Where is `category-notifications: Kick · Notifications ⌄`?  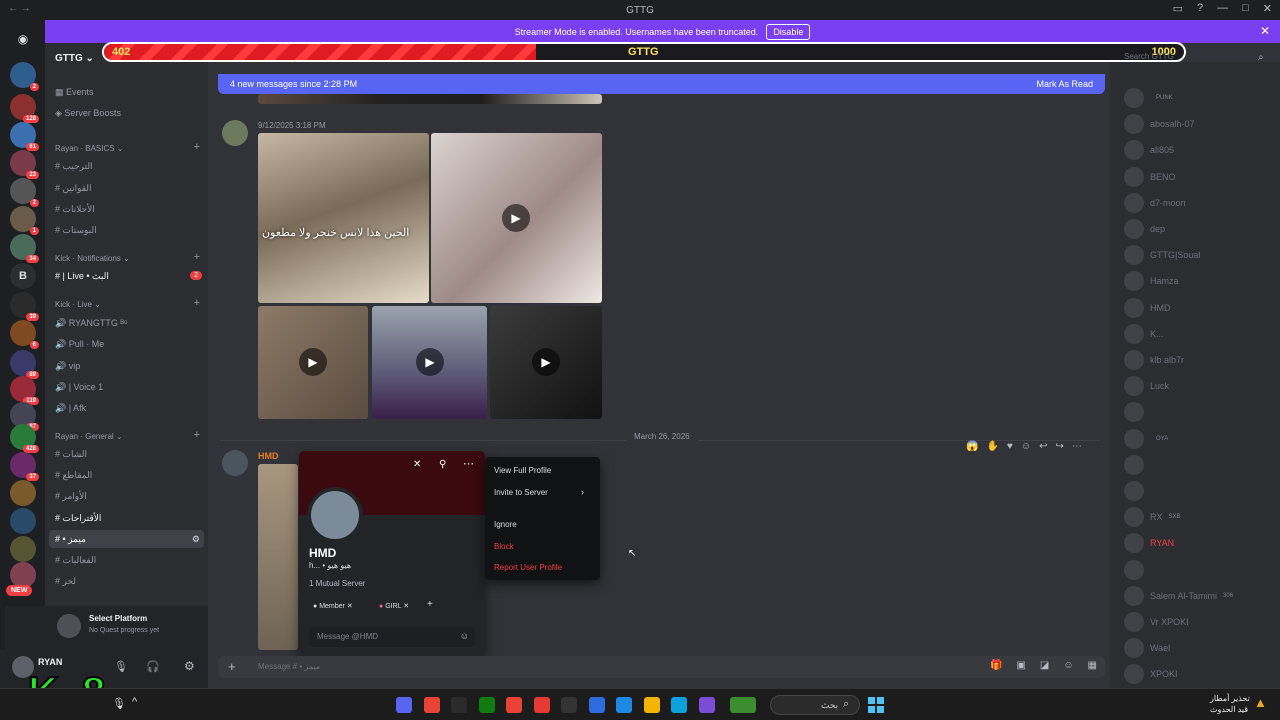 category-notifications: Kick · Notifications ⌄ is located at coordinates (92, 258).